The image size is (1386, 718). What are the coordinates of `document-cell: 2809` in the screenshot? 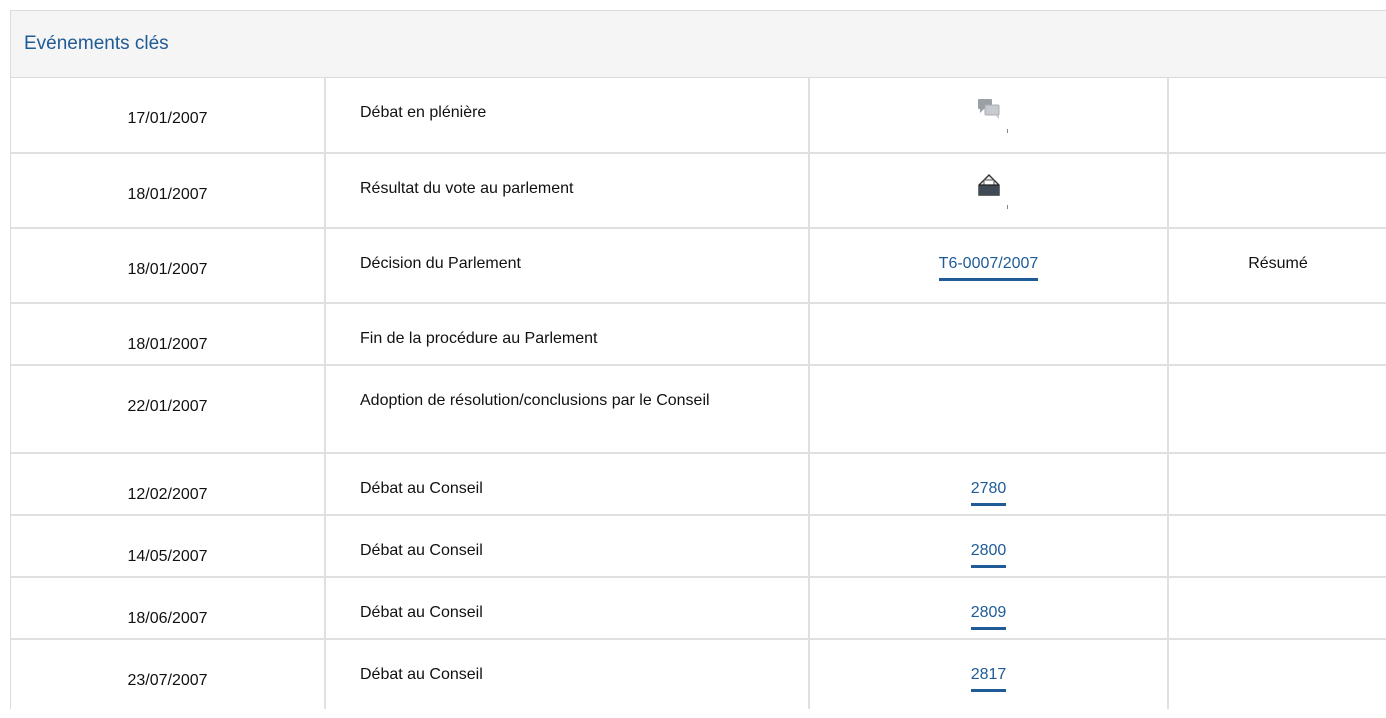 It's located at (989, 608).